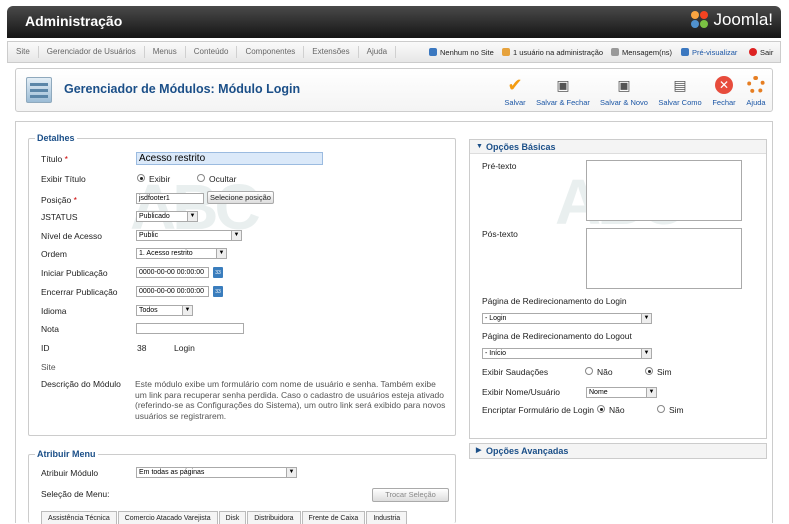 This screenshot has height=524, width=789. I want to click on no-site-status: Nenhum no Site, so click(461, 52).